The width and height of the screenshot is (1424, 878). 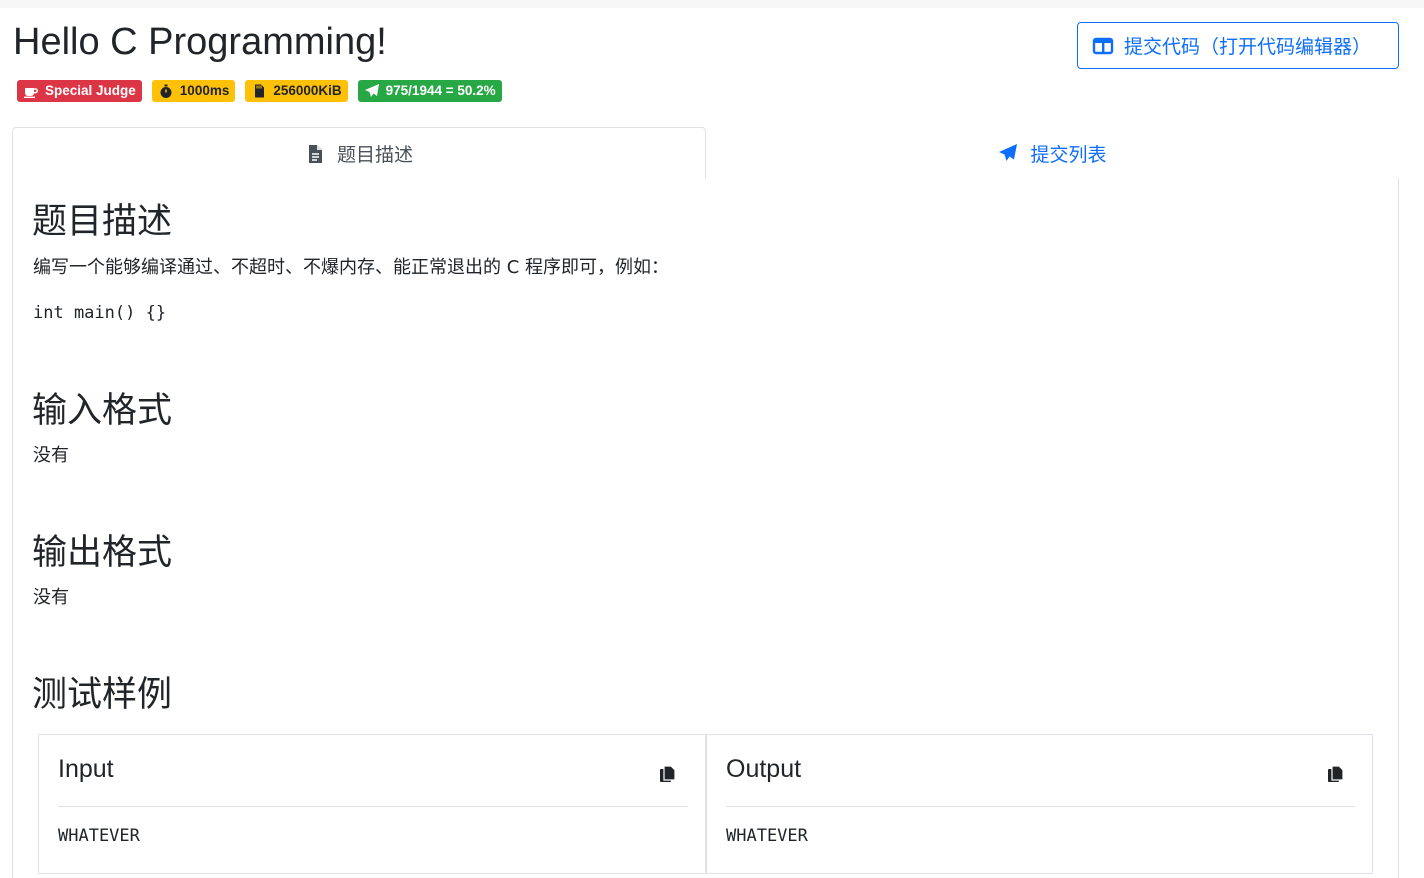 I want to click on memory-limit-badge: 256000KiB, so click(x=296, y=91).